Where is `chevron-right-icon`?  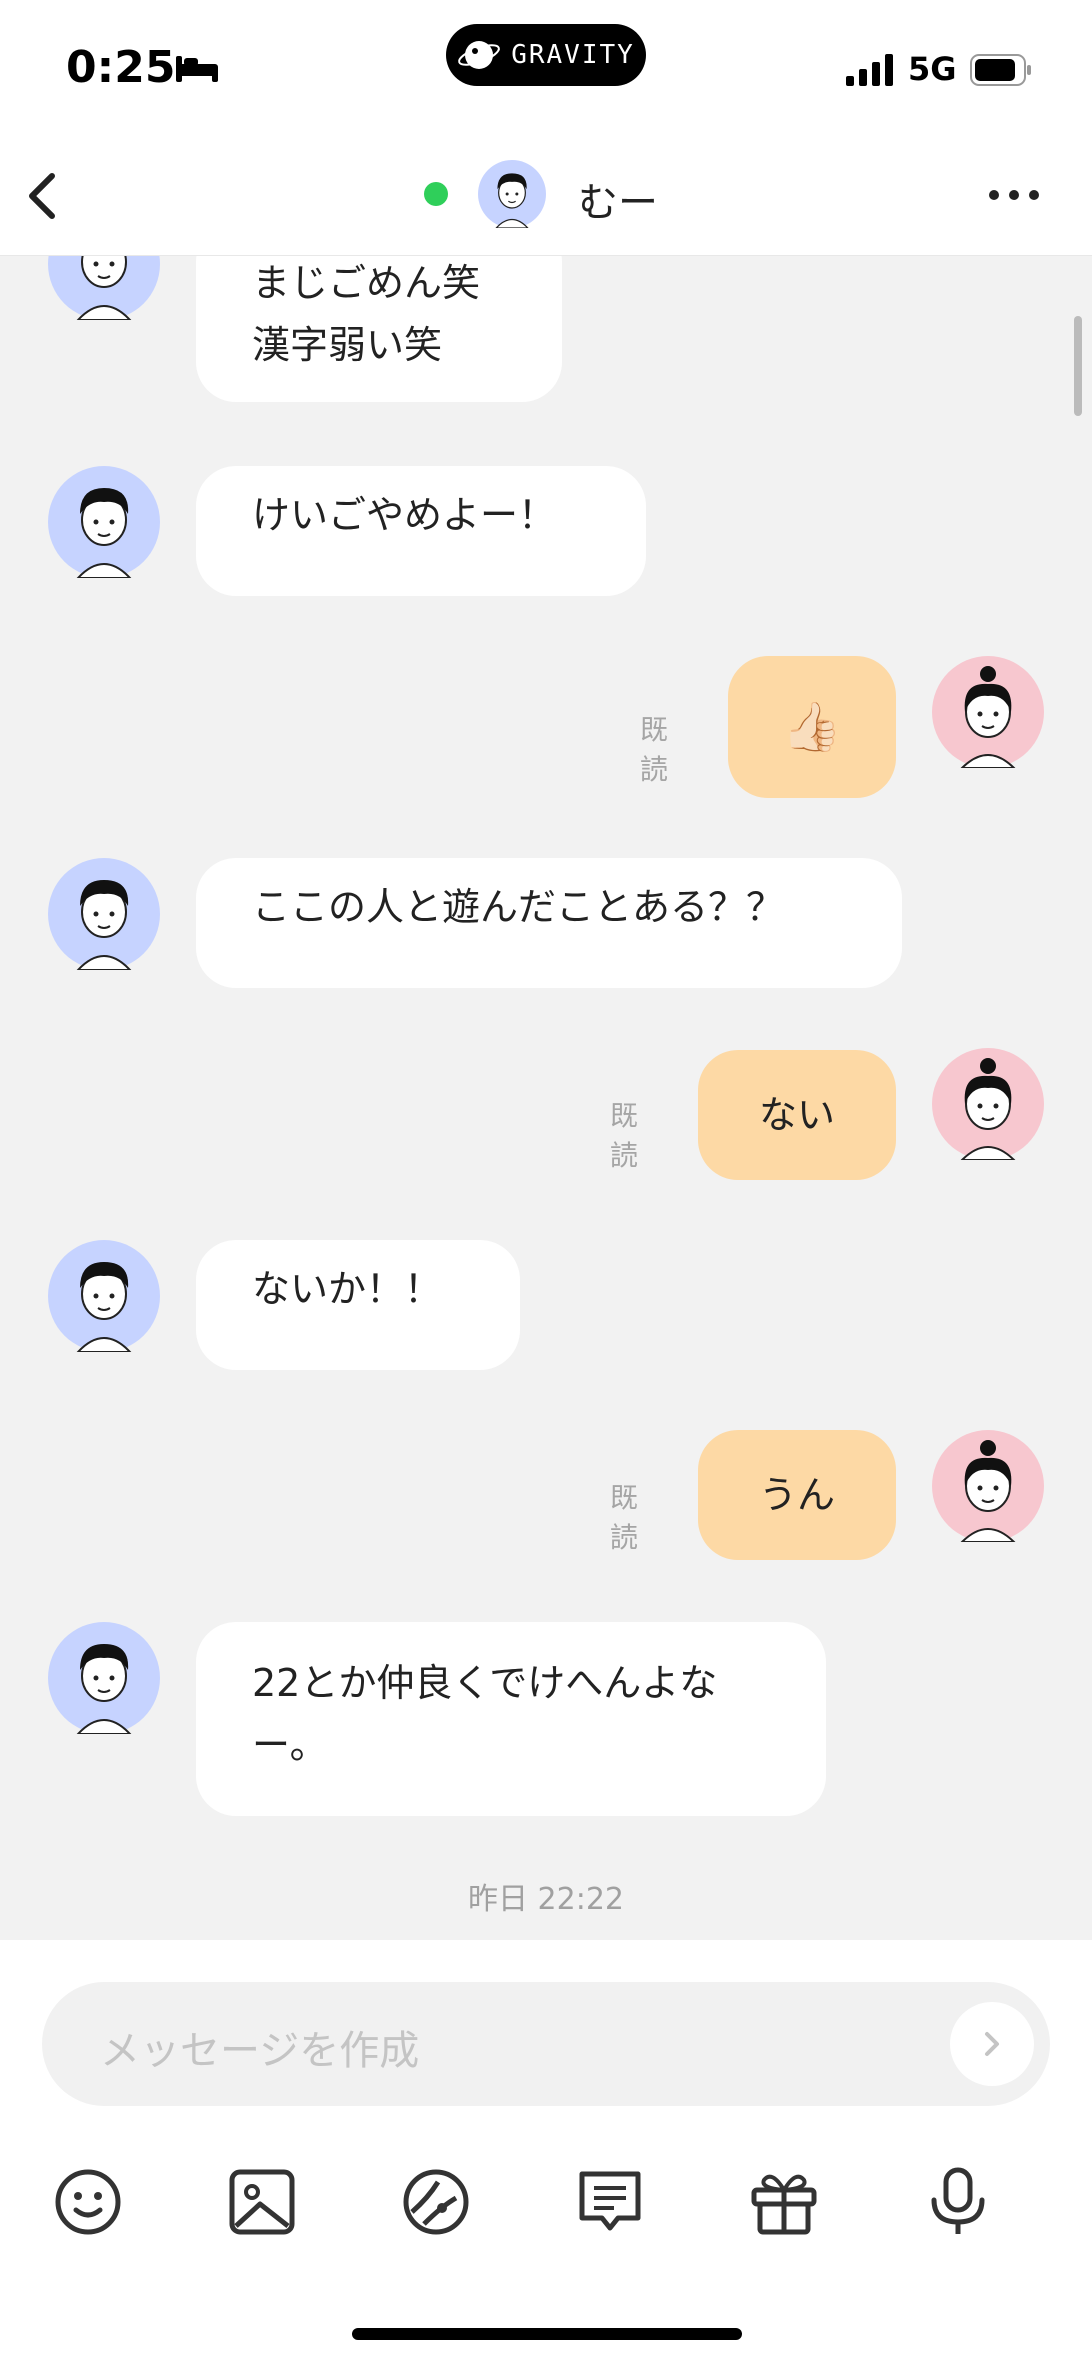 chevron-right-icon is located at coordinates (992, 2044).